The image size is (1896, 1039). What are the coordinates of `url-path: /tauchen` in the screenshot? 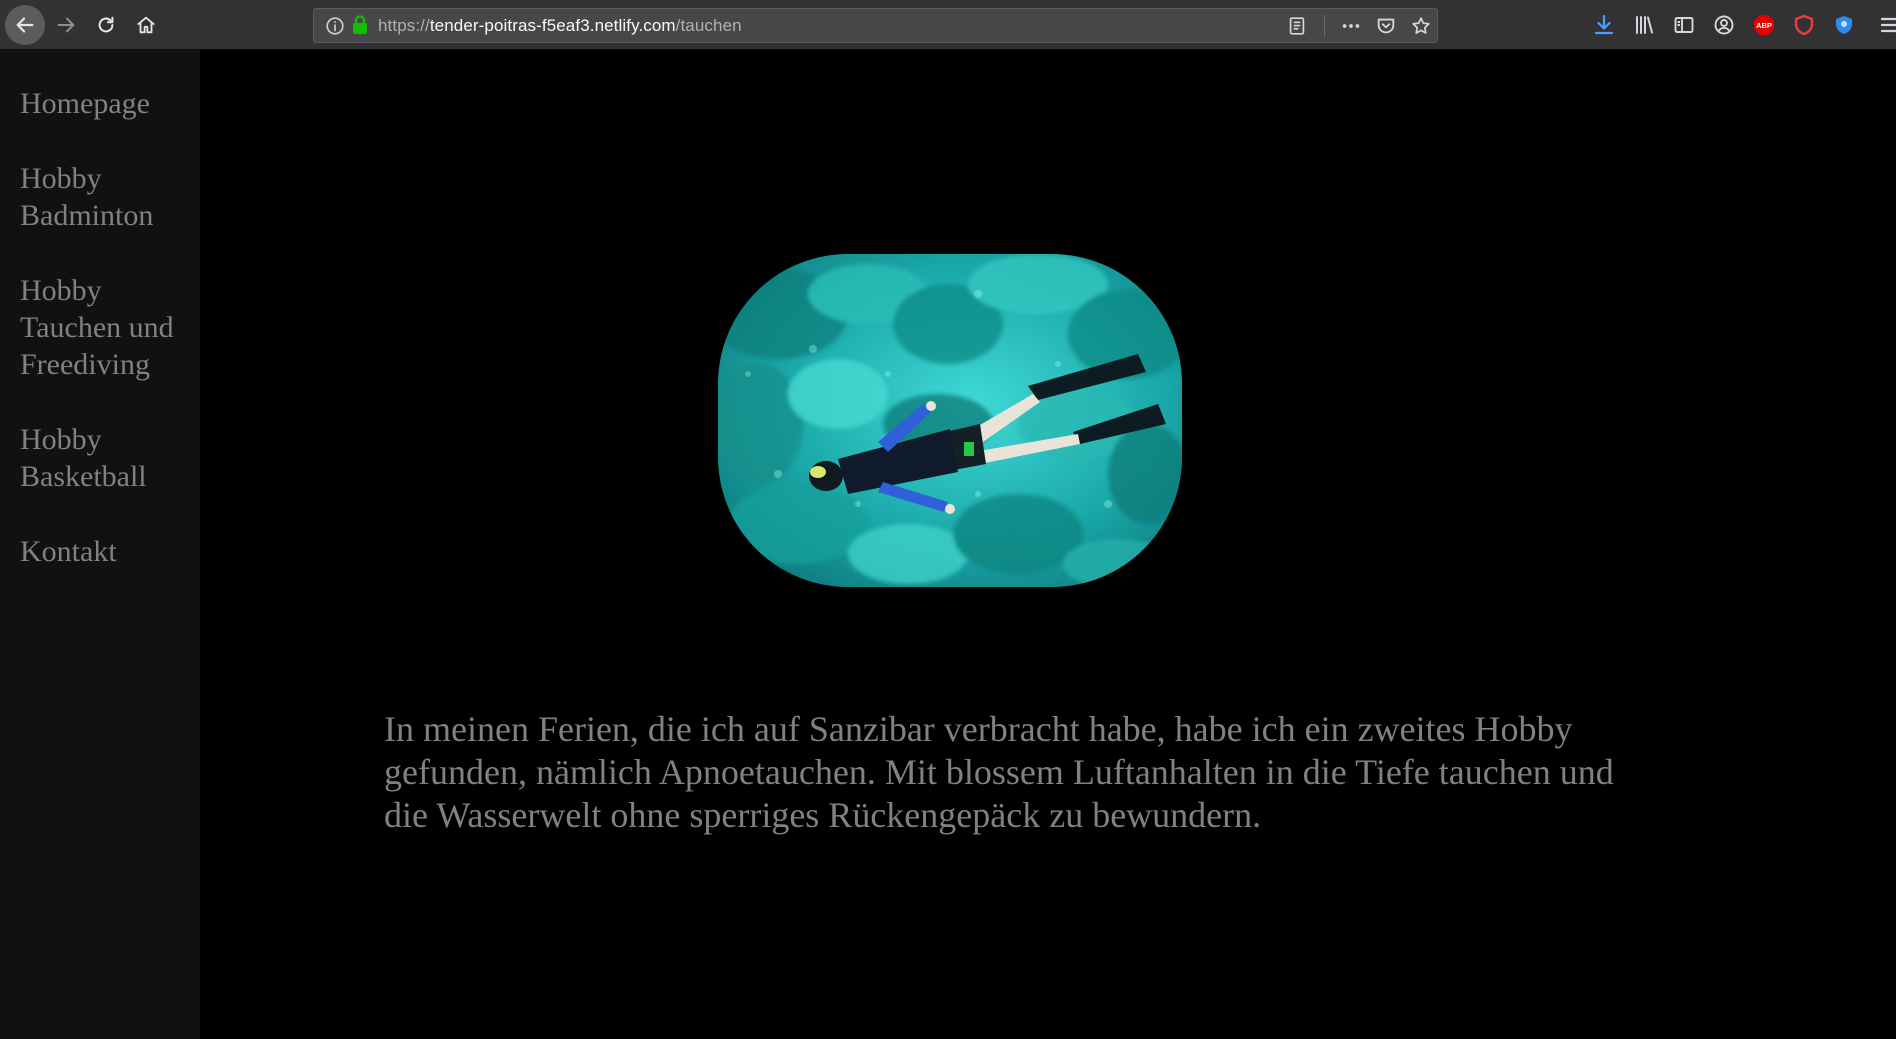 It's located at (708, 25).